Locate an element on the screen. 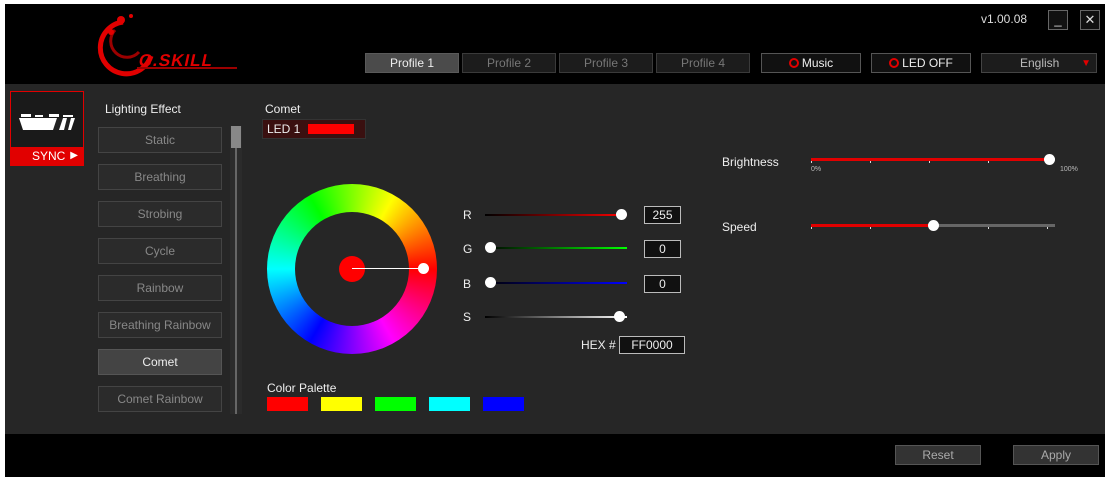 This screenshot has height=481, width=1110. sync-label: SYNC is located at coordinates (49, 156).